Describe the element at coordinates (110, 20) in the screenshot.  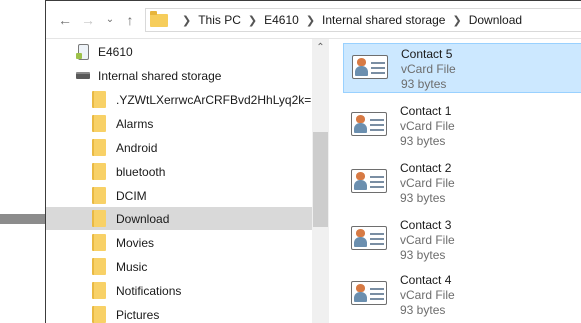
I see `recent-locations-chevron-icon: ⌄` at that location.